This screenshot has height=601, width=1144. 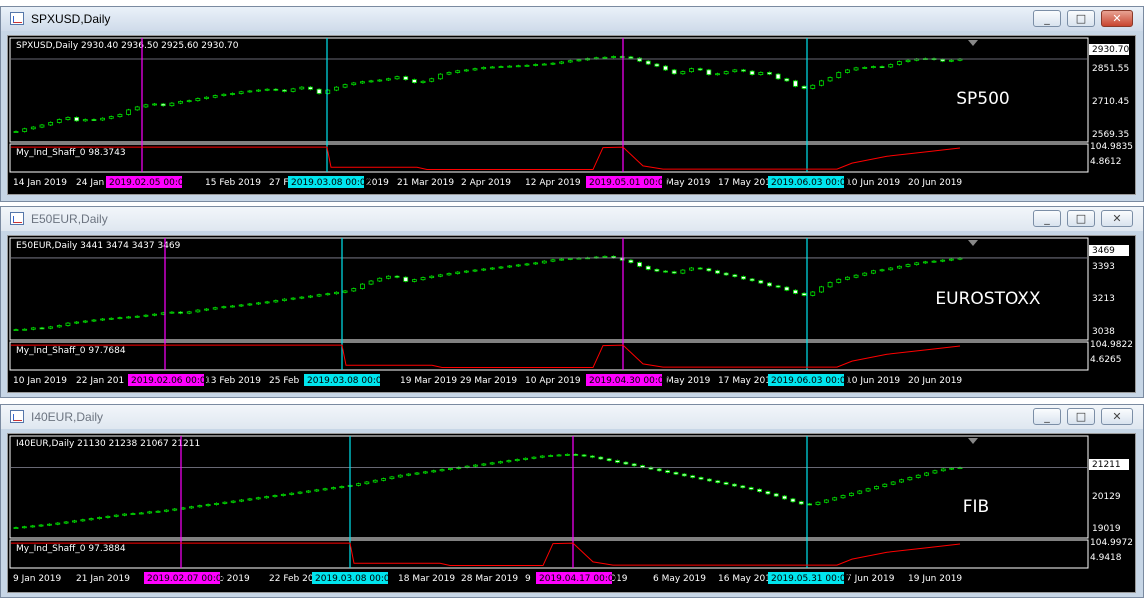 What do you see at coordinates (1103, 251) in the screenshot?
I see `price-axis-label: 3469` at bounding box center [1103, 251].